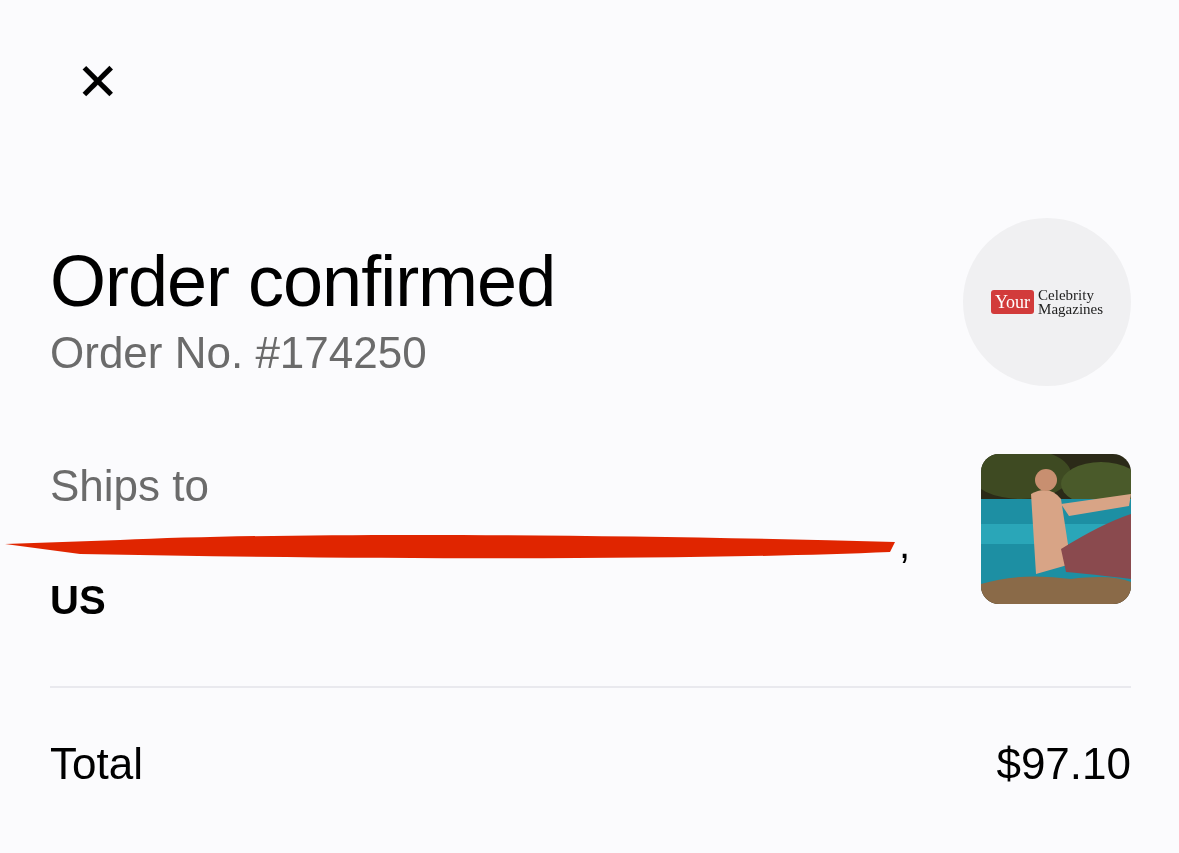 This screenshot has width=1179, height=853. Describe the element at coordinates (98, 82) in the screenshot. I see `close-button: ✕` at that location.